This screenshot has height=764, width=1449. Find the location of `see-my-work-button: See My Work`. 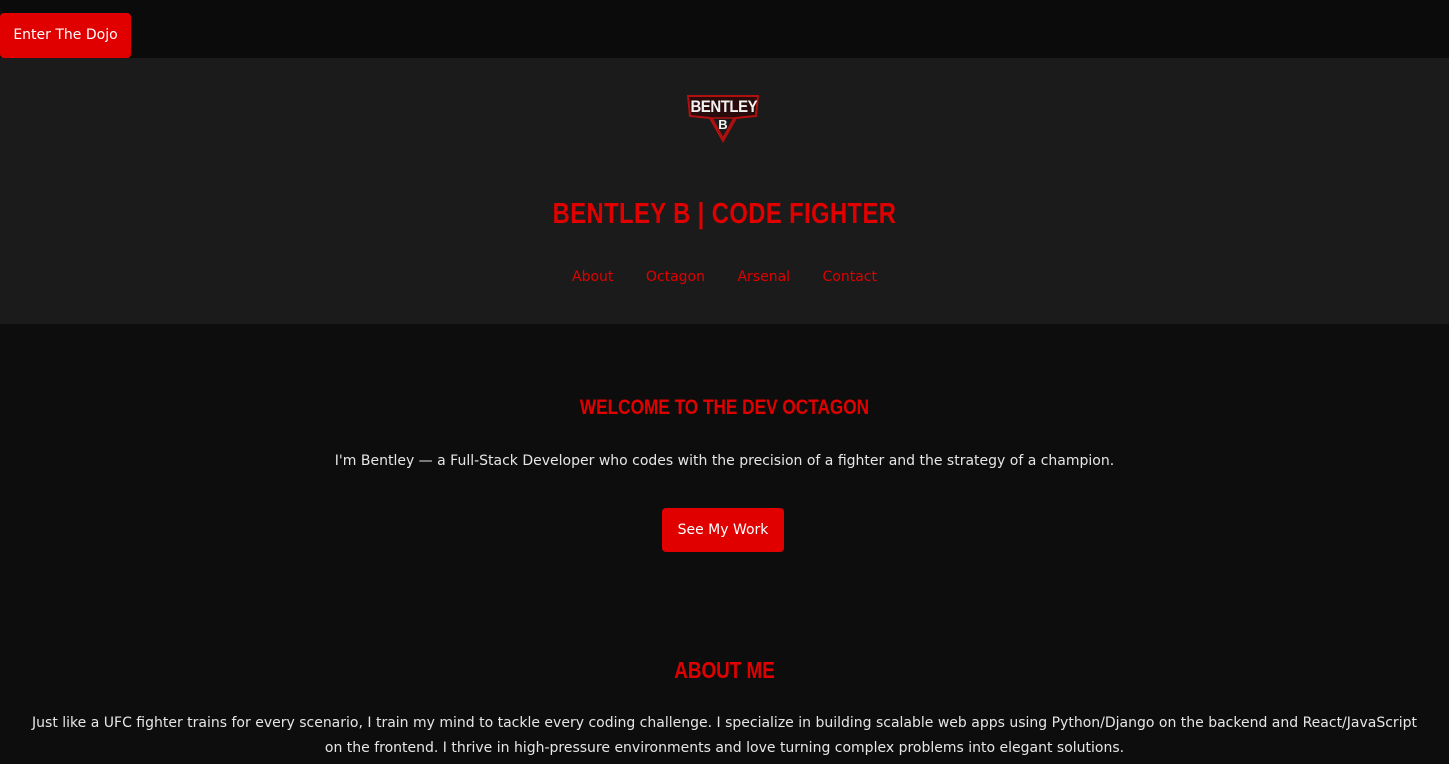

see-my-work-button: See My Work is located at coordinates (723, 530).